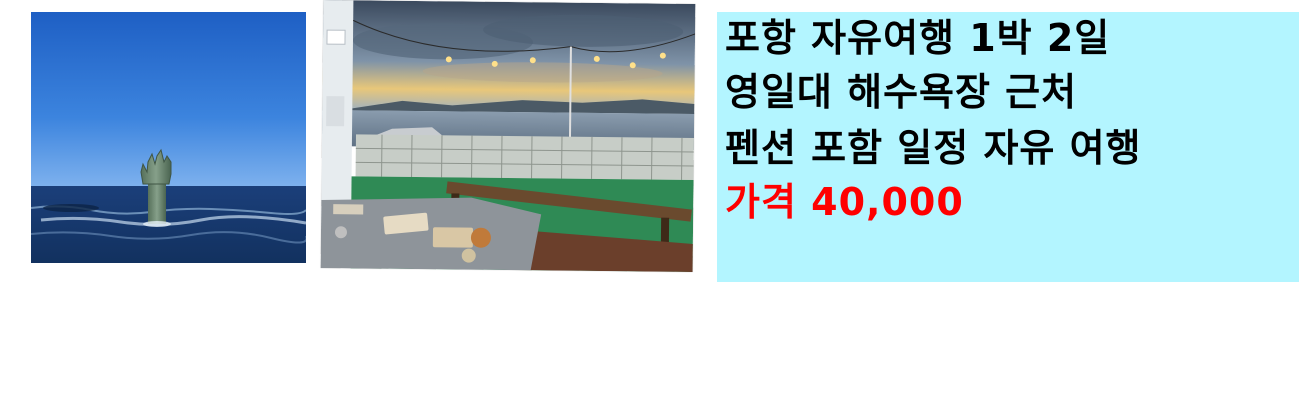 The image size is (1303, 407). I want to click on listing-title-line-2: 영일대 해수욕장 근처, so click(901, 92).